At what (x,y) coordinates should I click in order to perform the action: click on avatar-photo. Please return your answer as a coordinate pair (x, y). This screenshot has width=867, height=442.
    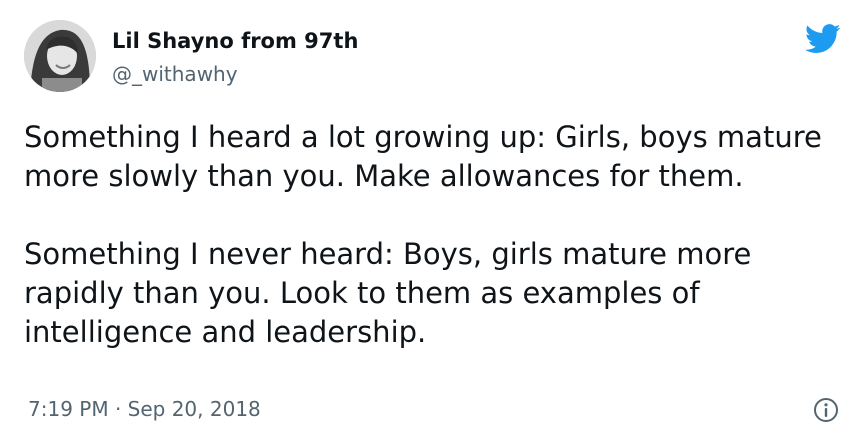
    Looking at the image, I should click on (60, 56).